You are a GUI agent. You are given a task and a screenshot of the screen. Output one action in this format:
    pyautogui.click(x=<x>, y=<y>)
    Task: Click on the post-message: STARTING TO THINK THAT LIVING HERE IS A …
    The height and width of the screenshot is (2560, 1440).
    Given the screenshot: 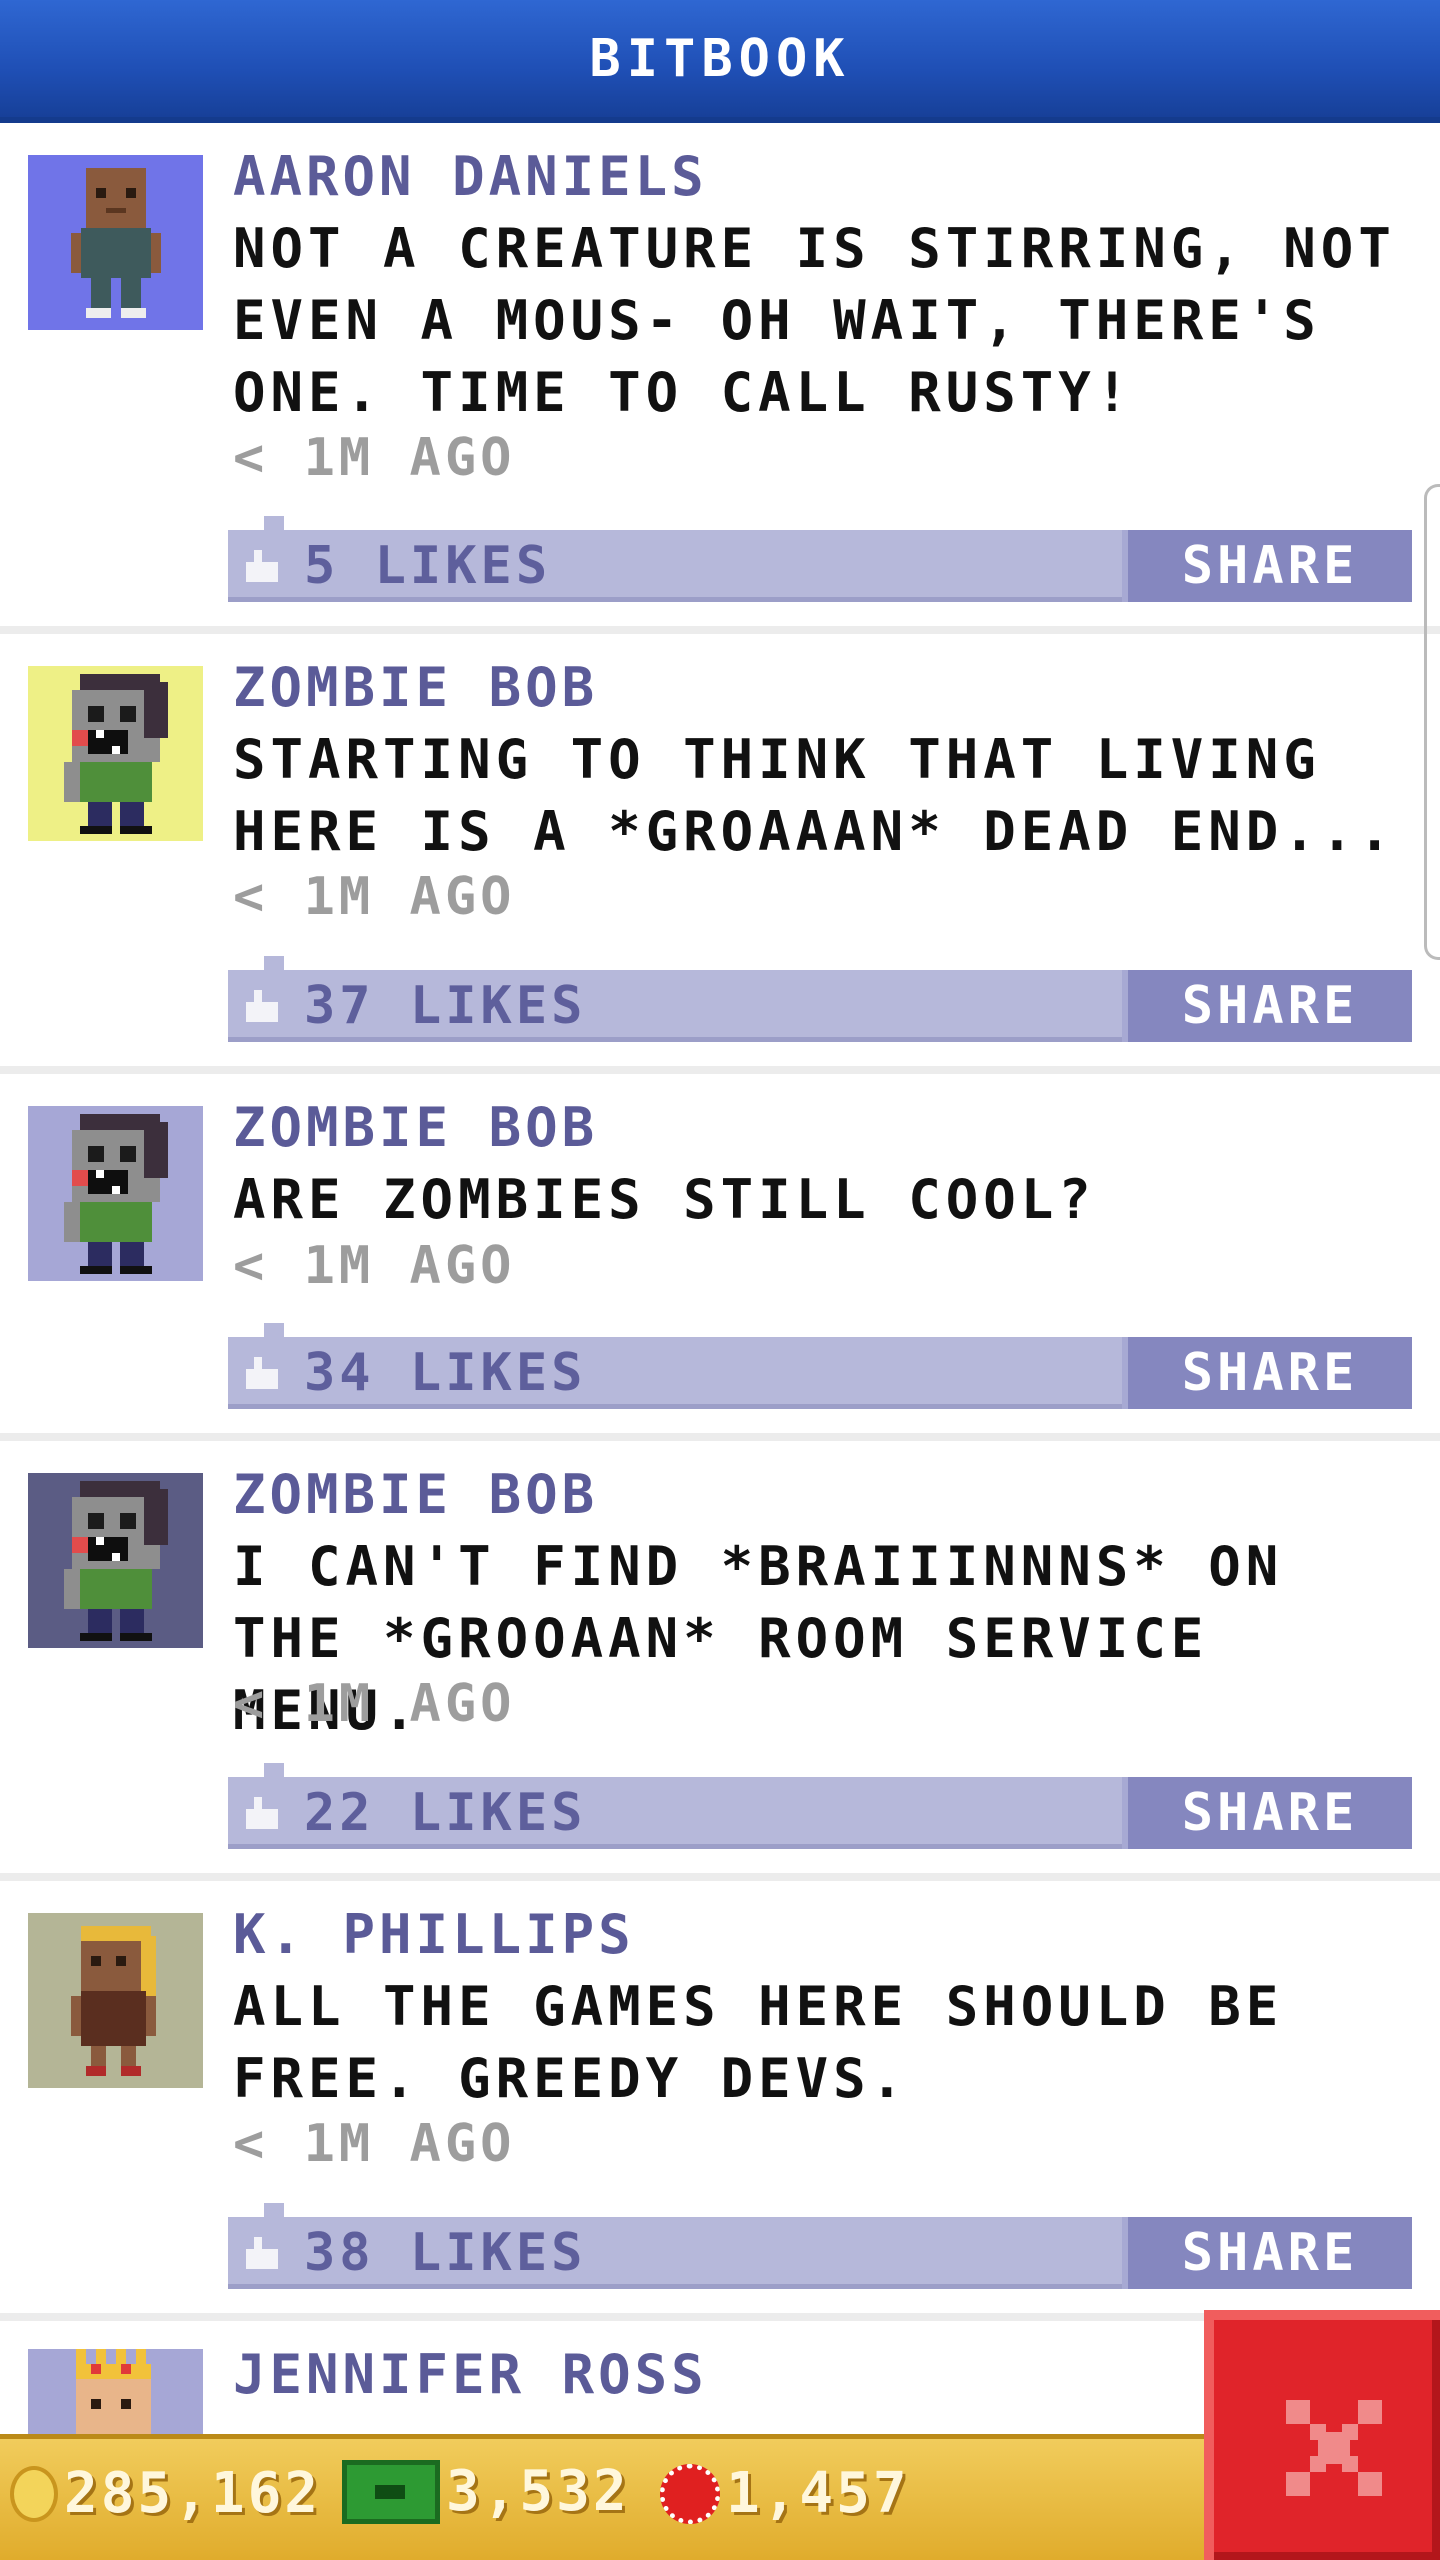 What is the action you would take?
    pyautogui.click(x=814, y=795)
    